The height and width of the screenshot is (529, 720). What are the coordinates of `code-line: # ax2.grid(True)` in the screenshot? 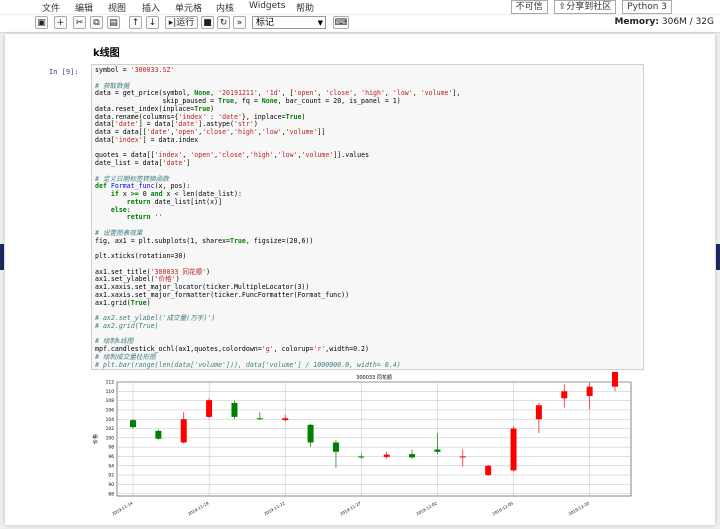 It's located at (127, 325).